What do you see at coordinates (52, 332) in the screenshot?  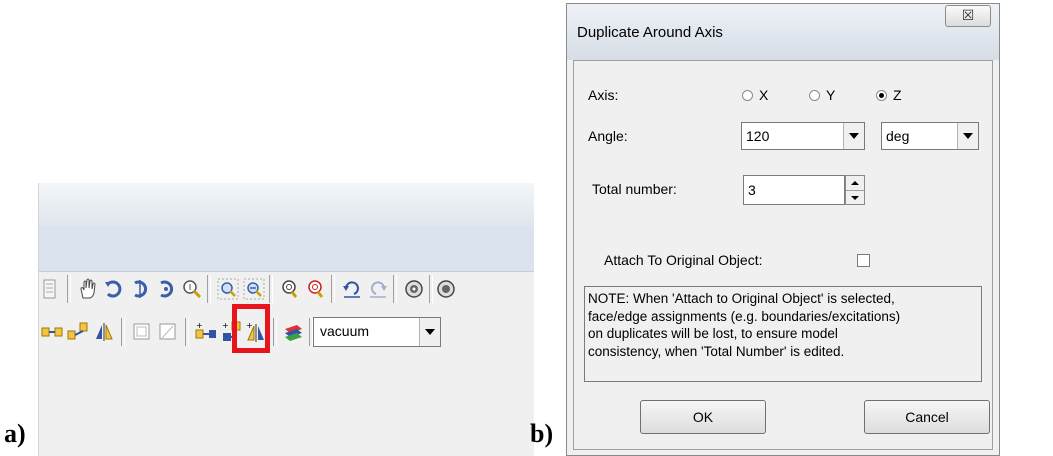 I see `move-icon` at bounding box center [52, 332].